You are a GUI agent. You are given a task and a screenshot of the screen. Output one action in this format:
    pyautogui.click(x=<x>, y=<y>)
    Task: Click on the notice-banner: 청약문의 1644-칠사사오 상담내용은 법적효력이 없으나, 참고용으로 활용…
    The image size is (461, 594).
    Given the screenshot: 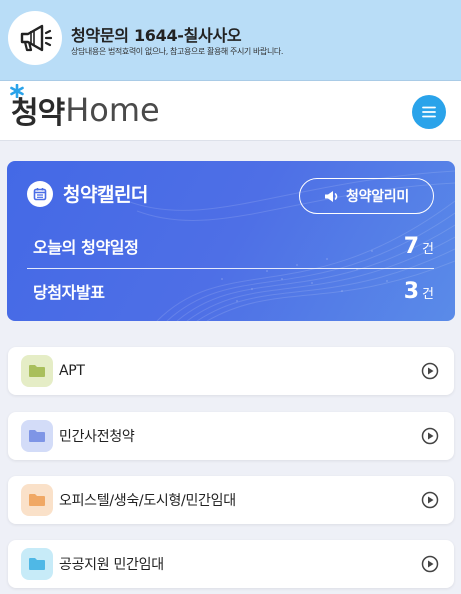 What is the action you would take?
    pyautogui.click(x=230, y=40)
    